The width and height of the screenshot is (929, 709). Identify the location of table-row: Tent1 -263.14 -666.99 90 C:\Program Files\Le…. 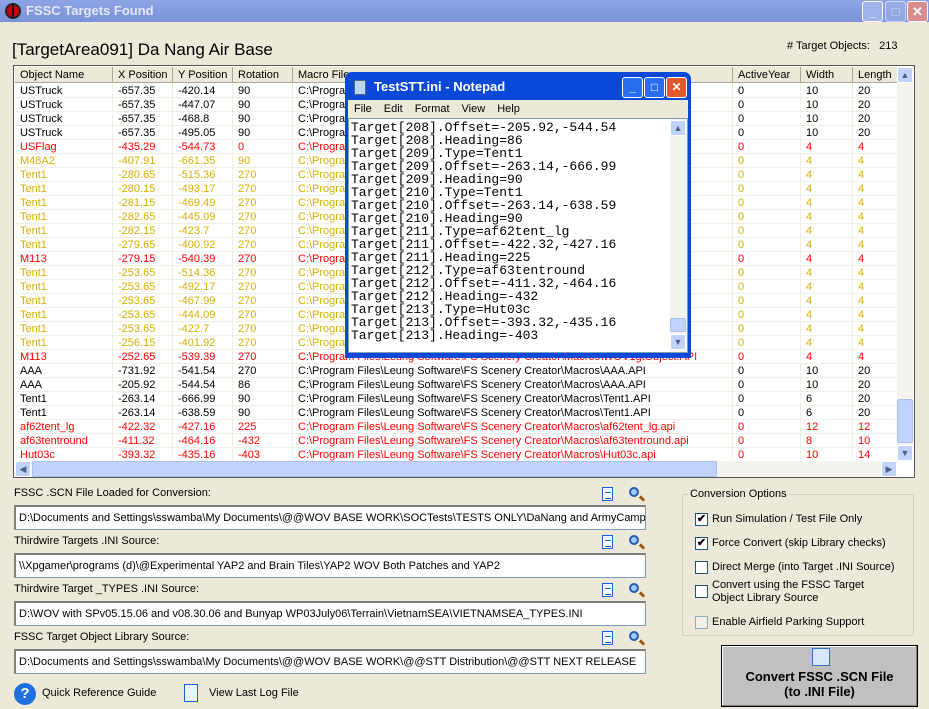
(456, 399).